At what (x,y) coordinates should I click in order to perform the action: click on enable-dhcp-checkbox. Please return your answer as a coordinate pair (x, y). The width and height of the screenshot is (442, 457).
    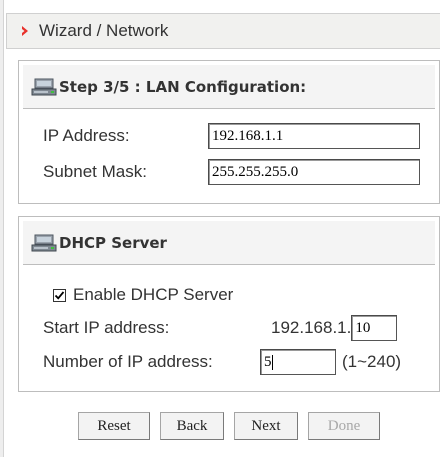
    Looking at the image, I should click on (59, 295).